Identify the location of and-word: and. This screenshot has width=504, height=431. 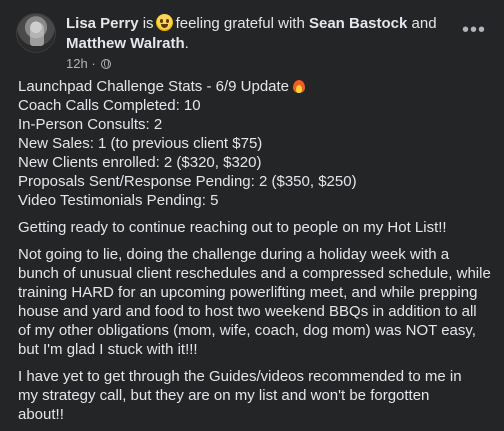
(424, 23).